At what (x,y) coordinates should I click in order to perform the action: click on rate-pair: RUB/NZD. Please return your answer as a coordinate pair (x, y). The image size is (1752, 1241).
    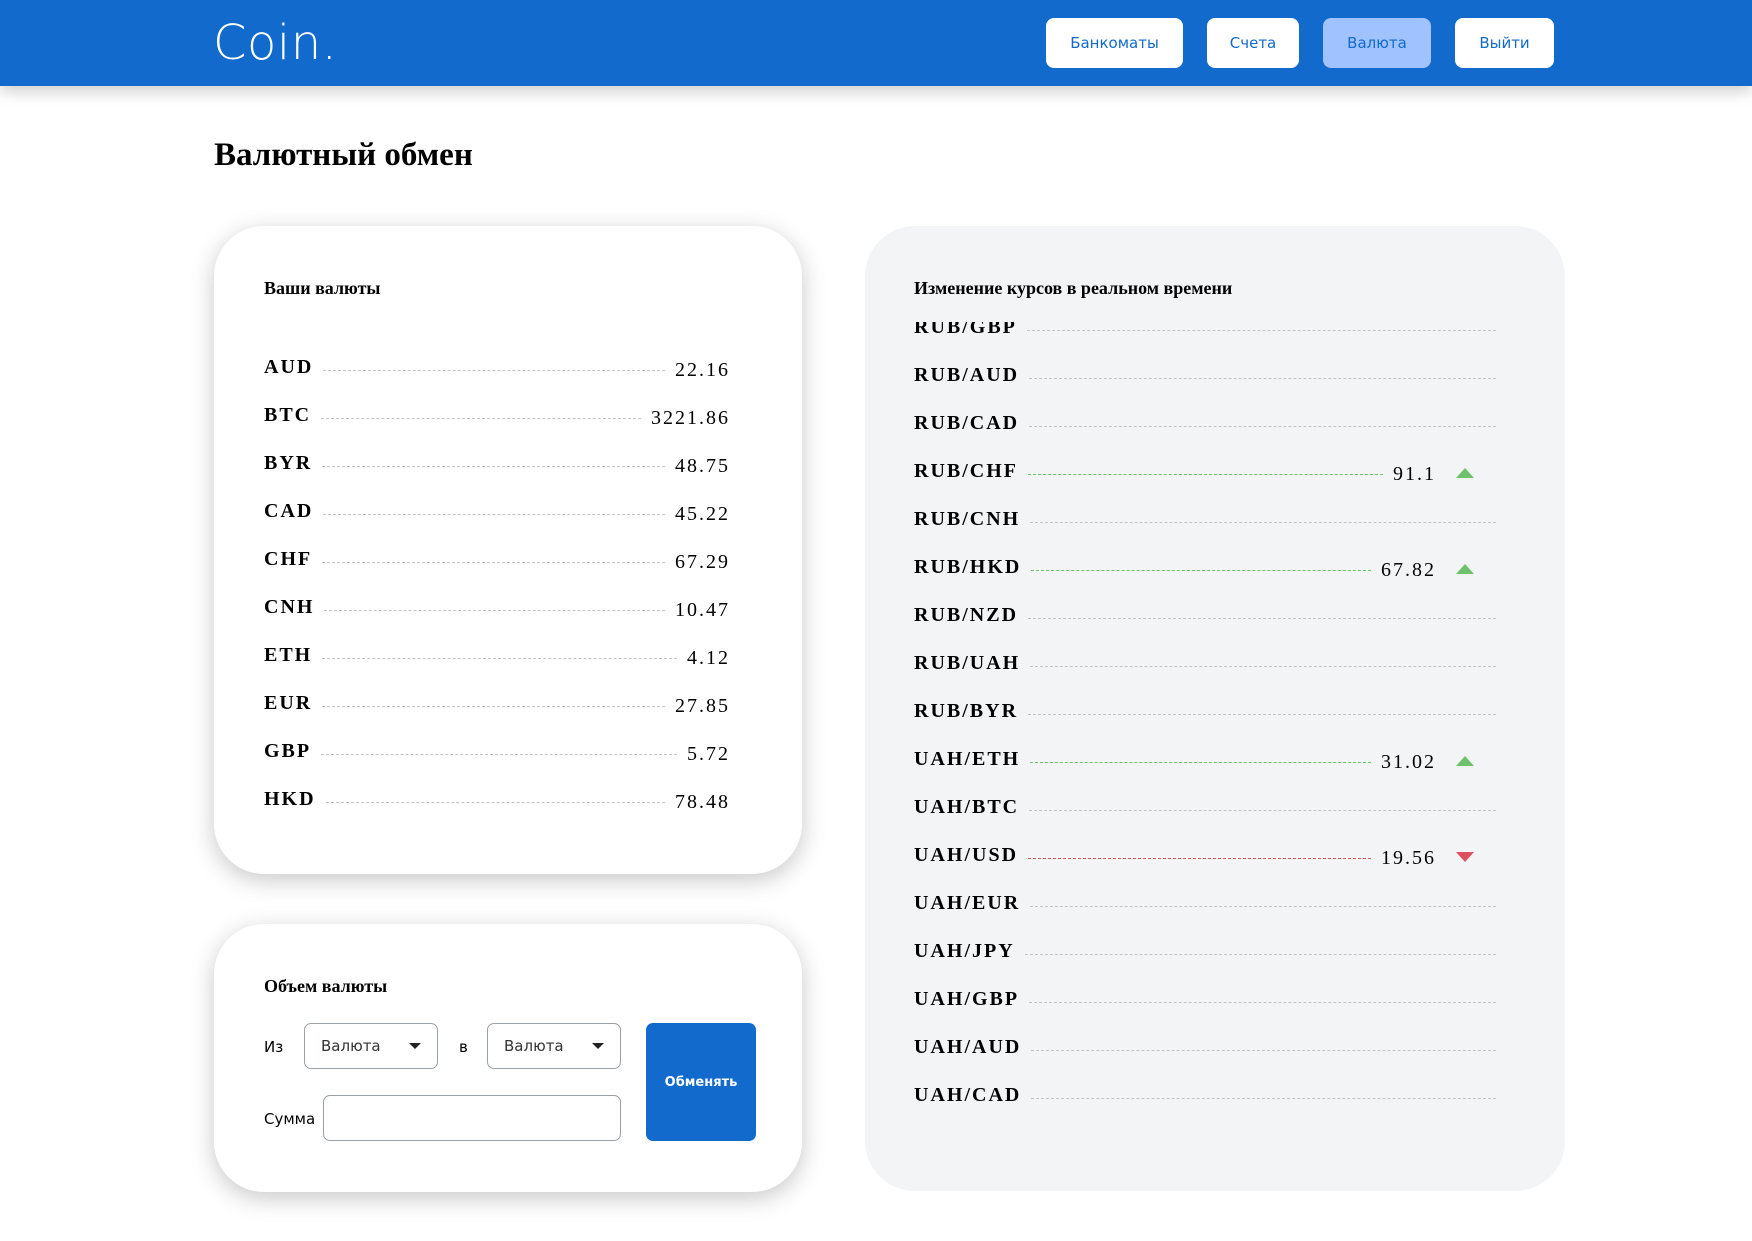
    Looking at the image, I should click on (966, 614).